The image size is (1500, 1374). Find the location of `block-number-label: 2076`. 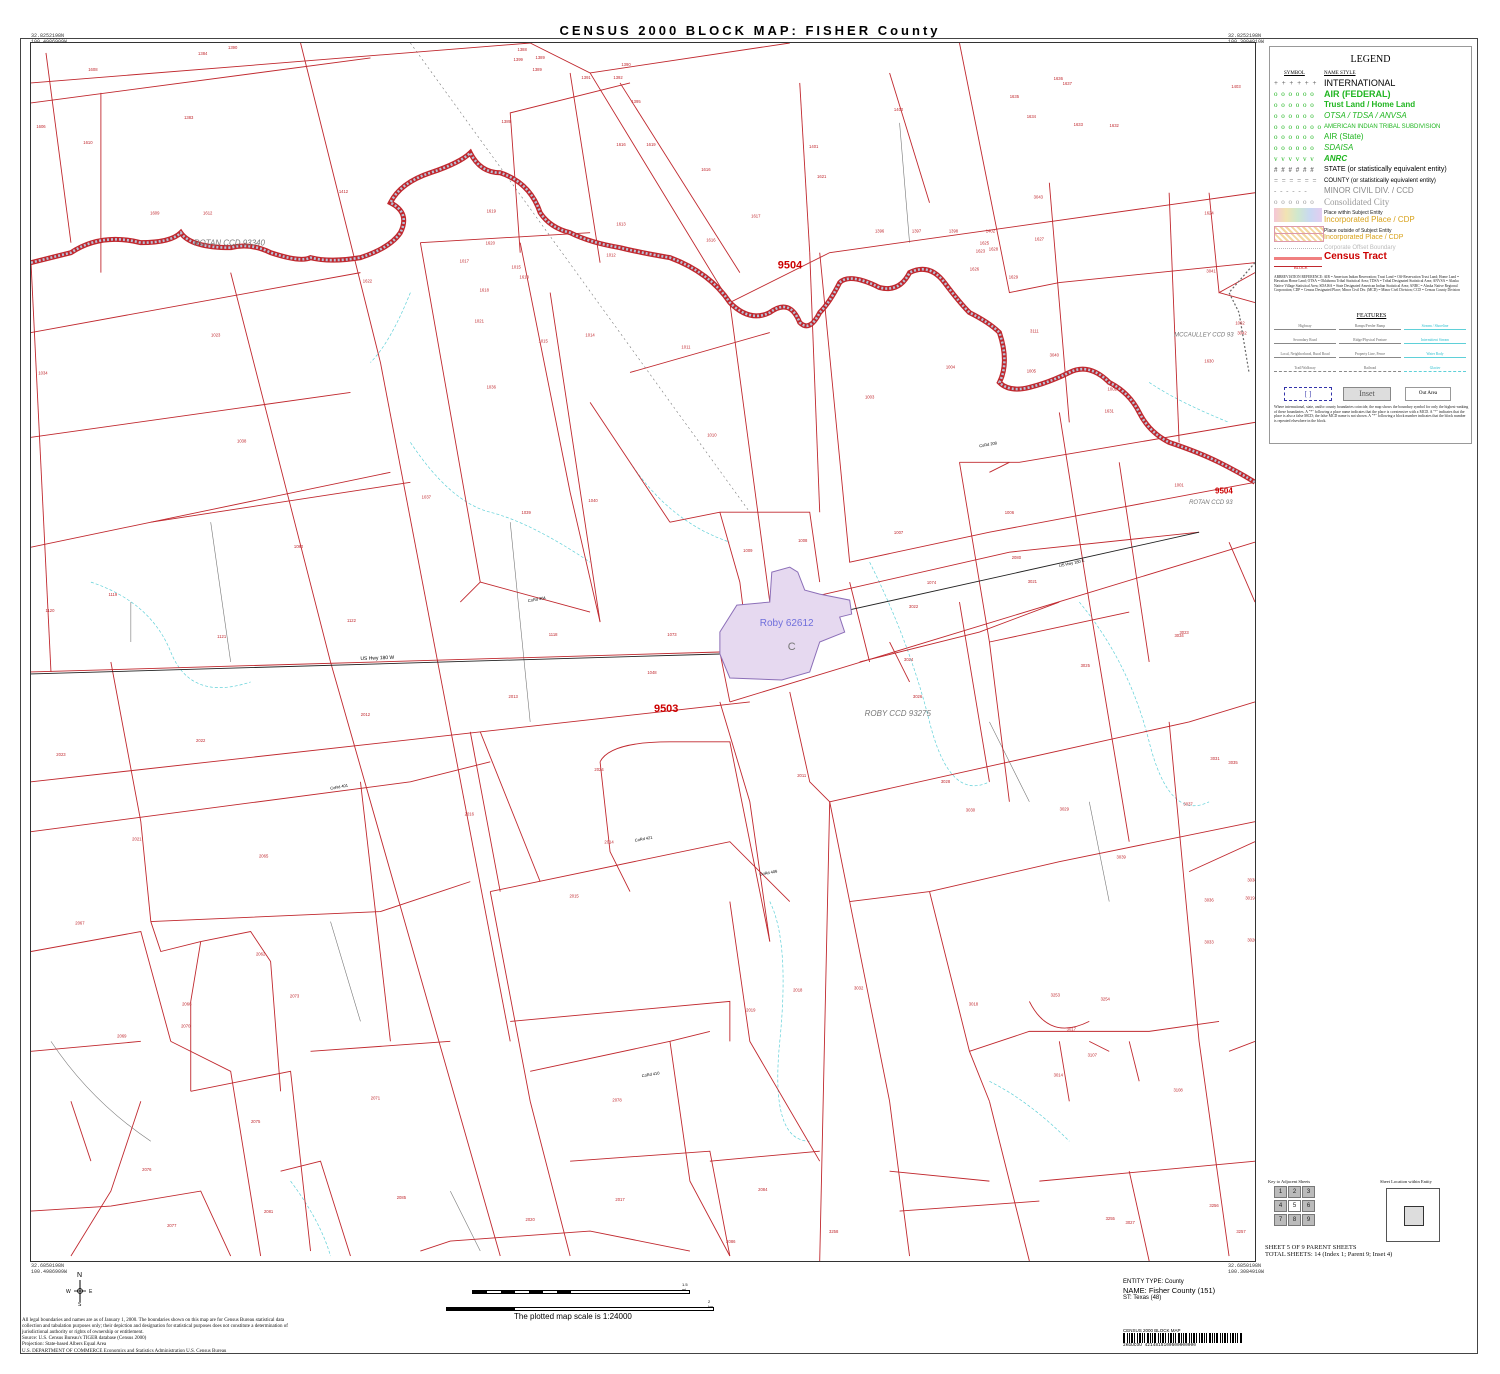

block-number-label: 2076 is located at coordinates (147, 1169).